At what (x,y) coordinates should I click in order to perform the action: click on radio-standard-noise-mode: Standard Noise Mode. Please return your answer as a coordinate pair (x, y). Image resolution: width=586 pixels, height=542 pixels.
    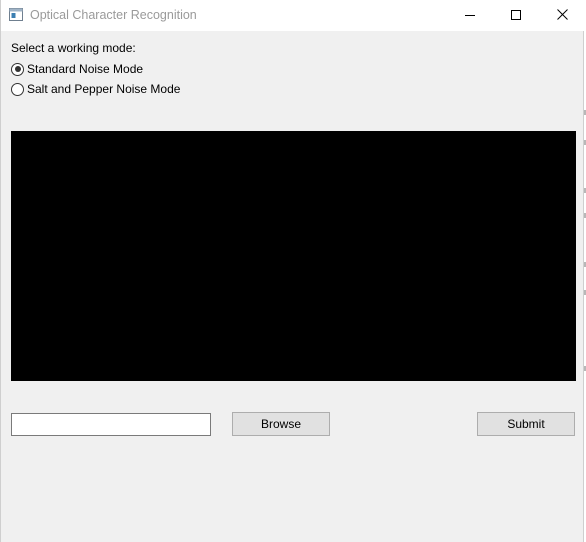
    Looking at the image, I should click on (77, 69).